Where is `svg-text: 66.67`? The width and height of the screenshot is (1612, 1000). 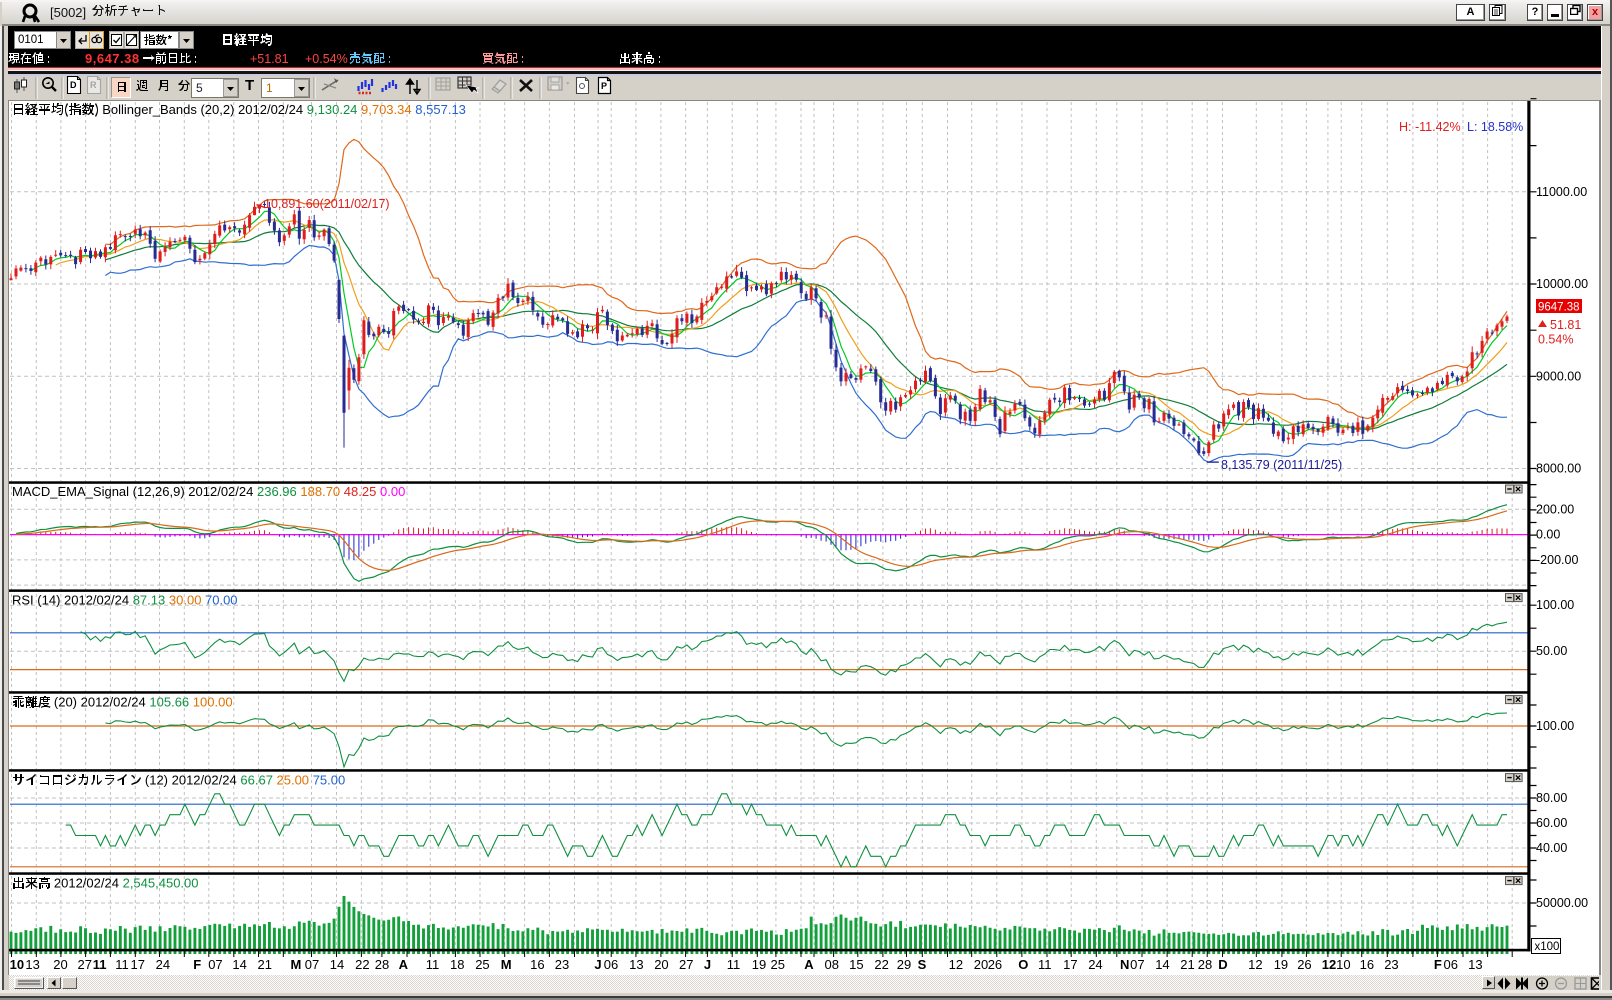
svg-text: 66.67 is located at coordinates (256, 780).